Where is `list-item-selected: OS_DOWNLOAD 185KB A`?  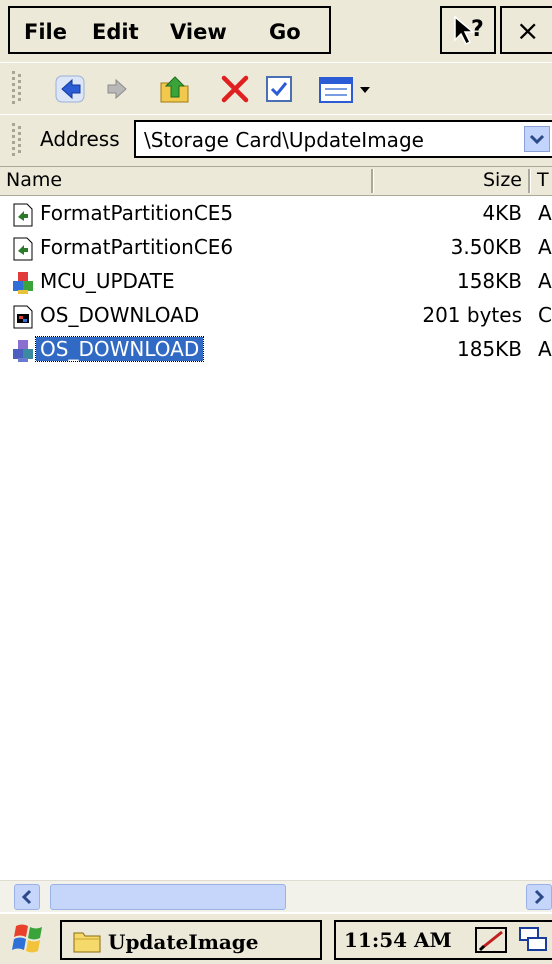
list-item-selected: OS_DOWNLOAD 185KB A is located at coordinates (276, 351).